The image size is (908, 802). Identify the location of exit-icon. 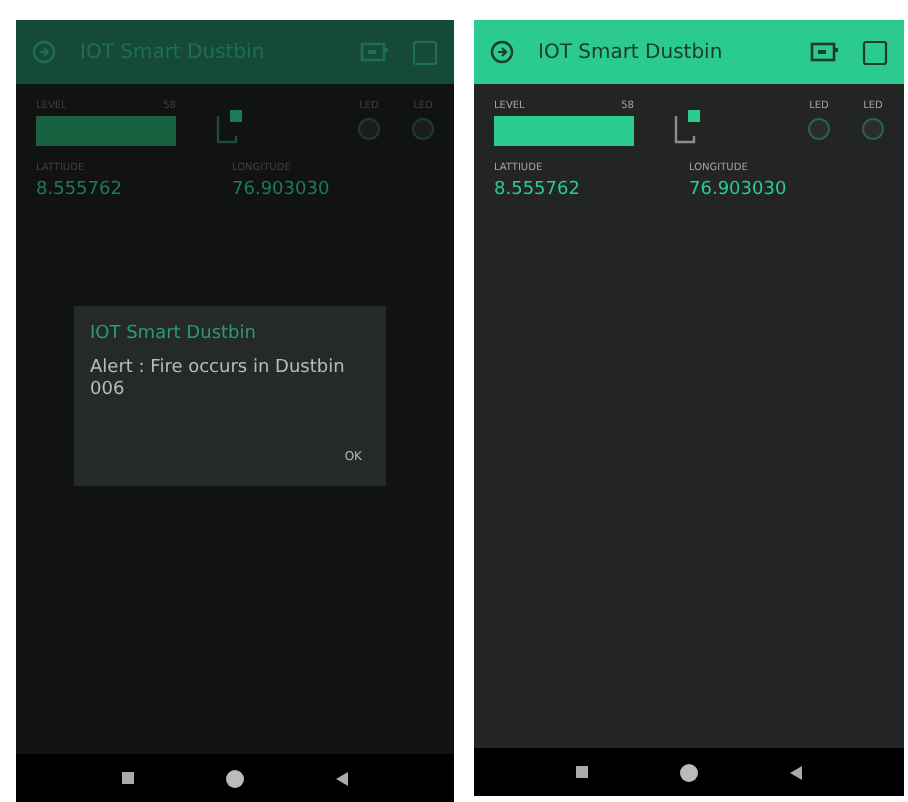
(502, 52).